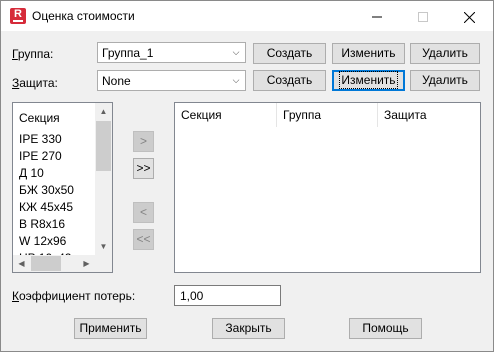 This screenshot has height=352, width=494. I want to click on group-create-button: Создать, so click(289, 53).